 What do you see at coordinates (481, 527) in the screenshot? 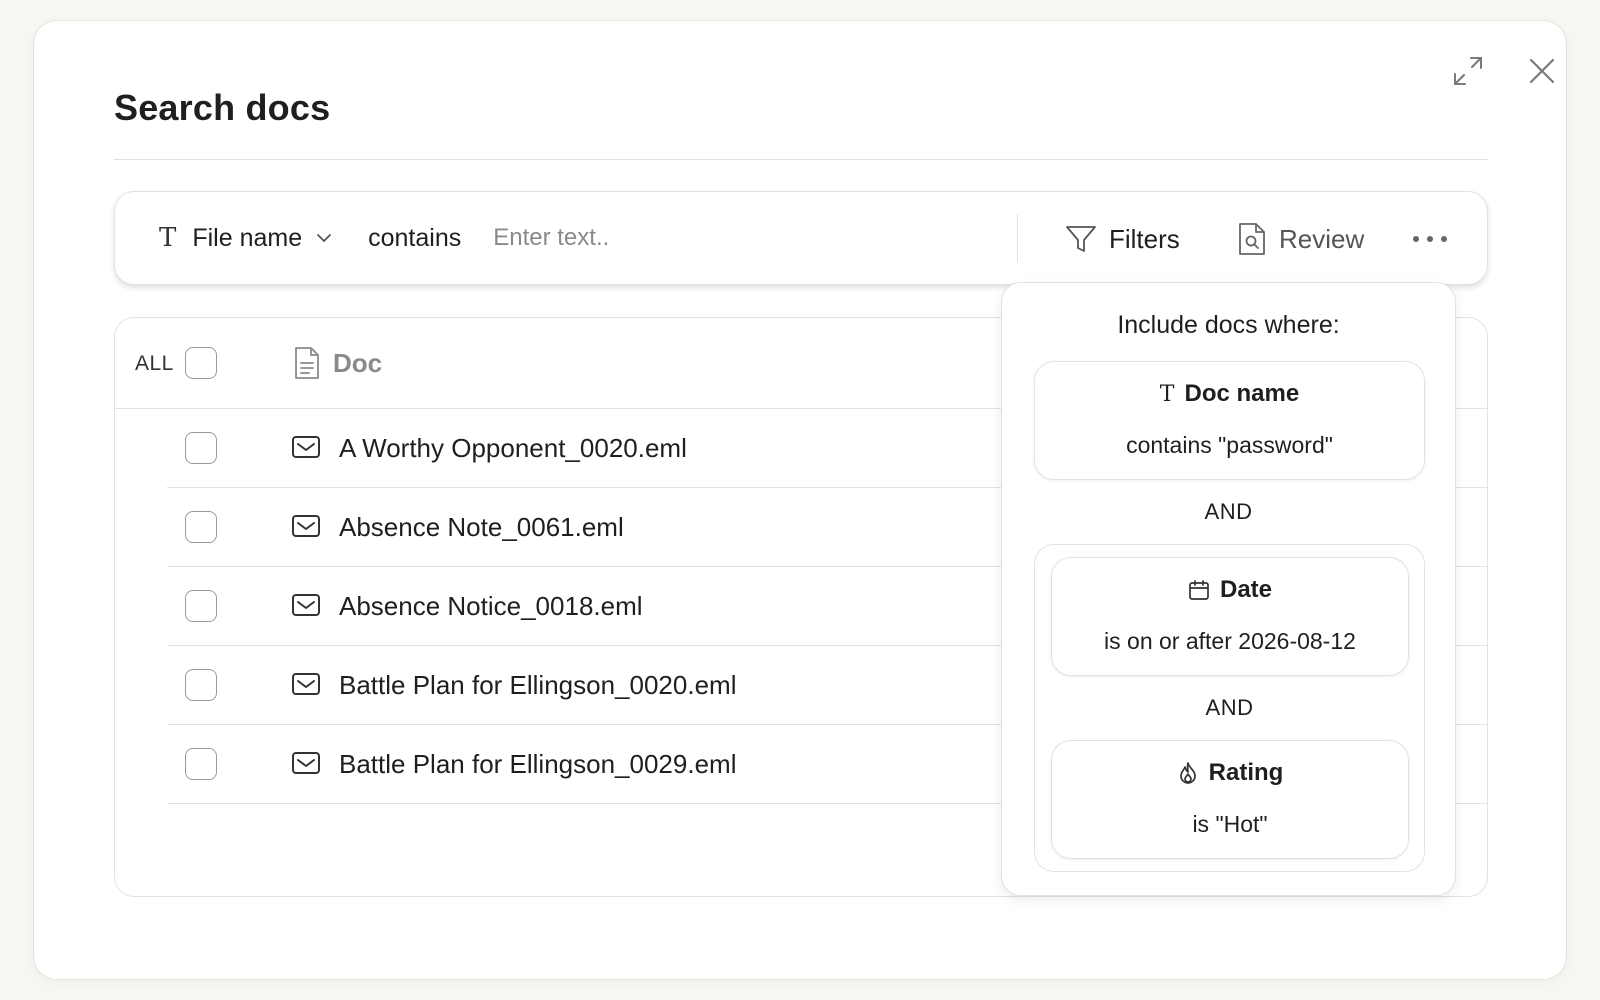
I see `doc-file-name: Absence Note_0061.eml` at bounding box center [481, 527].